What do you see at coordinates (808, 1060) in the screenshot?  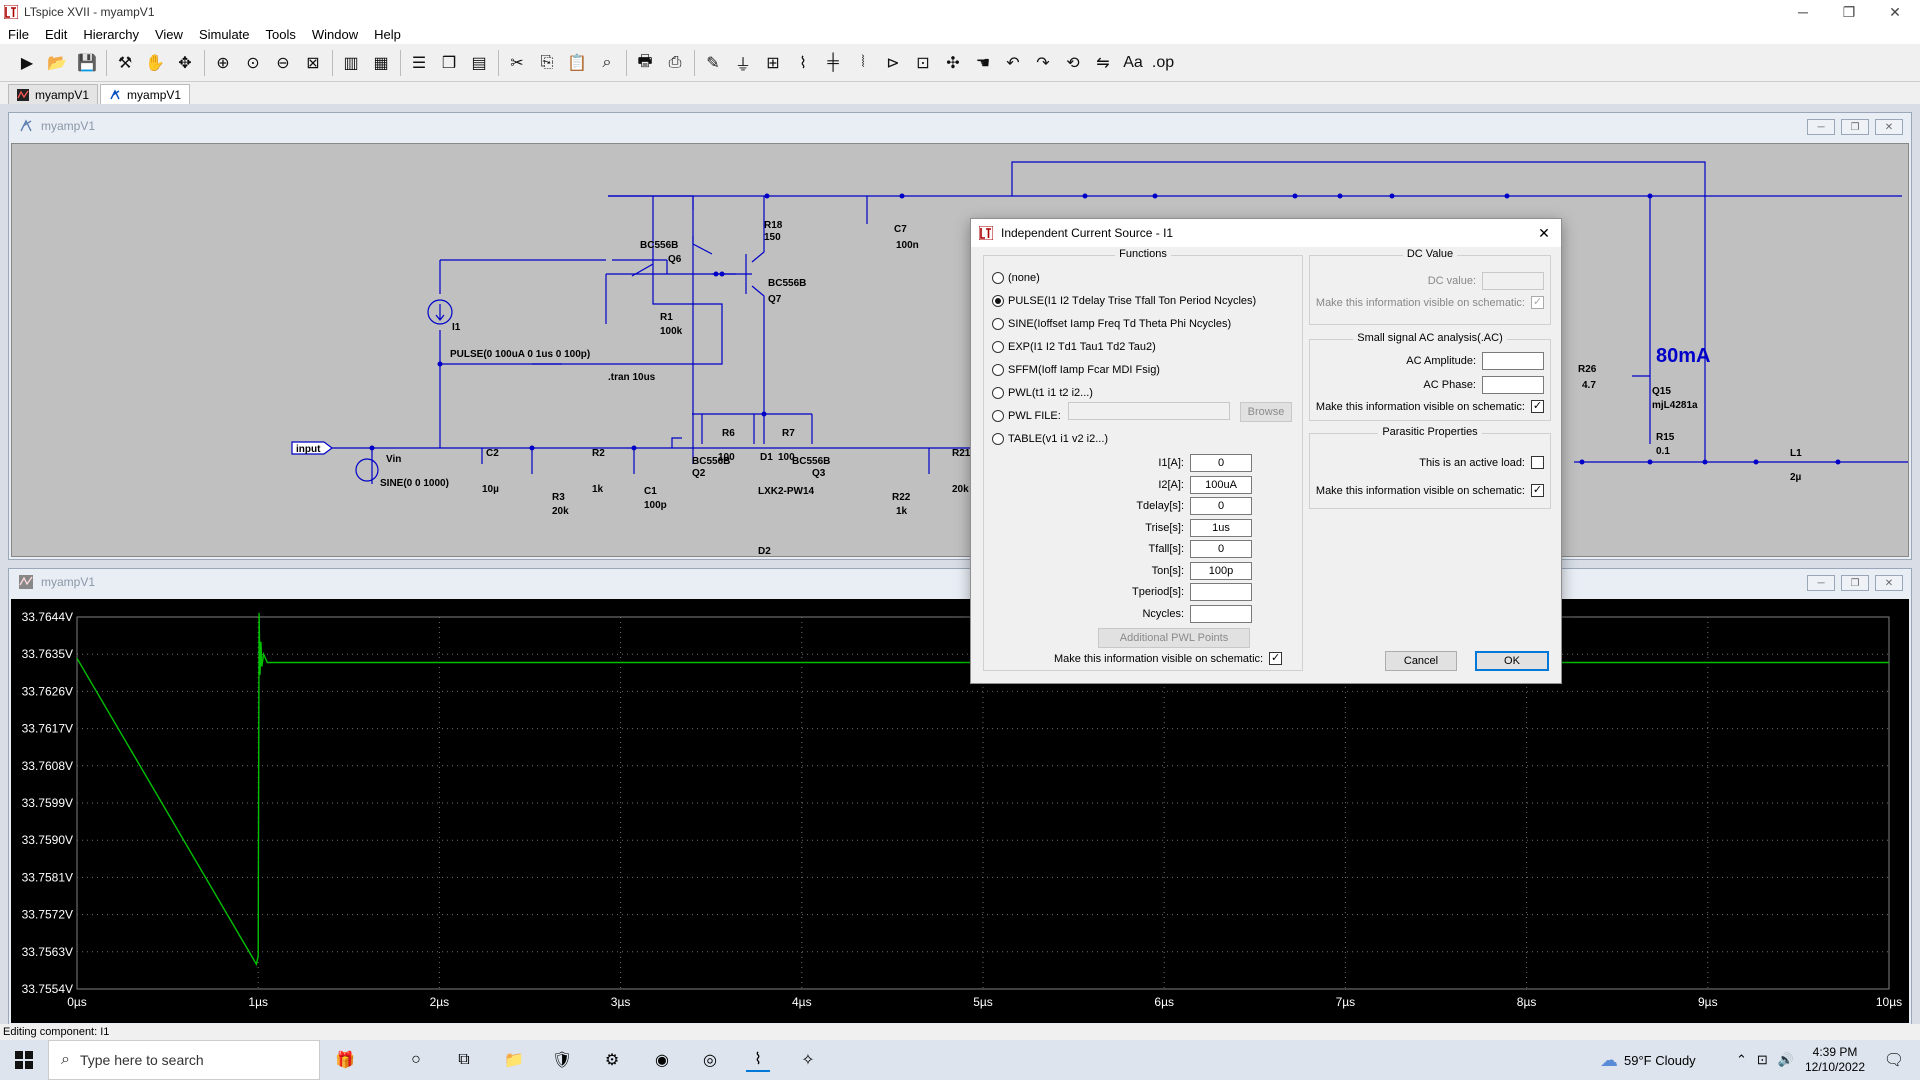 I see `ltspice-plot-taskbar-icon: ✧` at bounding box center [808, 1060].